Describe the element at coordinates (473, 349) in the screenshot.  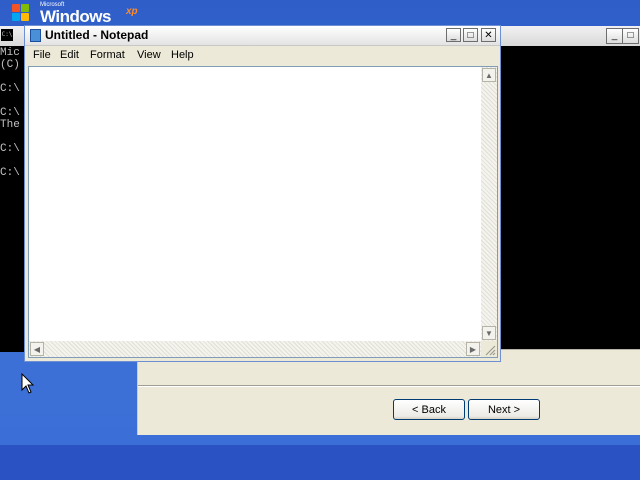
I see `scroll-right-icon: ▶` at that location.